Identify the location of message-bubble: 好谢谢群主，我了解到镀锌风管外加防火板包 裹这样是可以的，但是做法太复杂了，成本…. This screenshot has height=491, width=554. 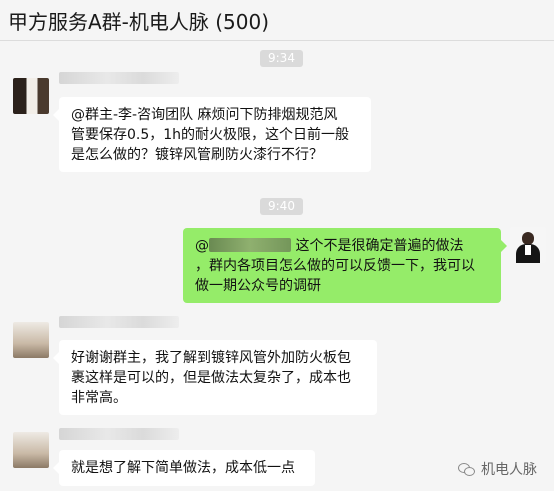
(215, 377).